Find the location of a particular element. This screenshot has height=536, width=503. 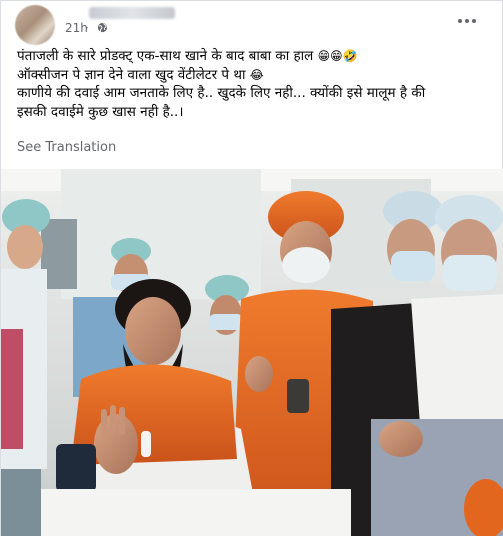

author-name-blurred is located at coordinates (132, 13).